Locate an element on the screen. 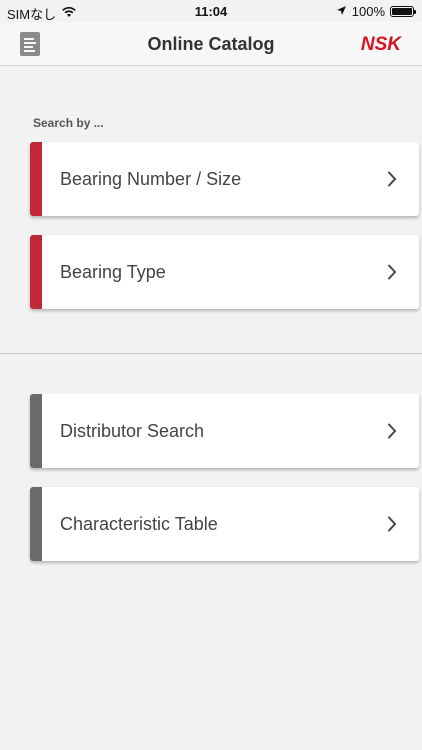 The height and width of the screenshot is (750, 422). characteristic-table-button: Characteristic Table is located at coordinates (224, 524).